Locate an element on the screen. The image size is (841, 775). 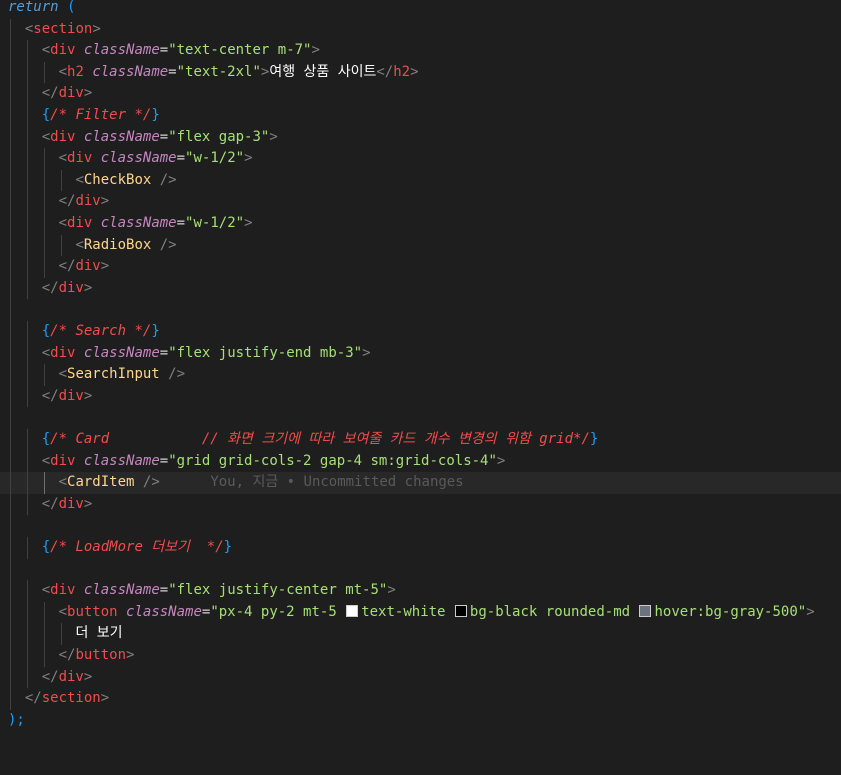
component-name: CardItem is located at coordinates (101, 482).